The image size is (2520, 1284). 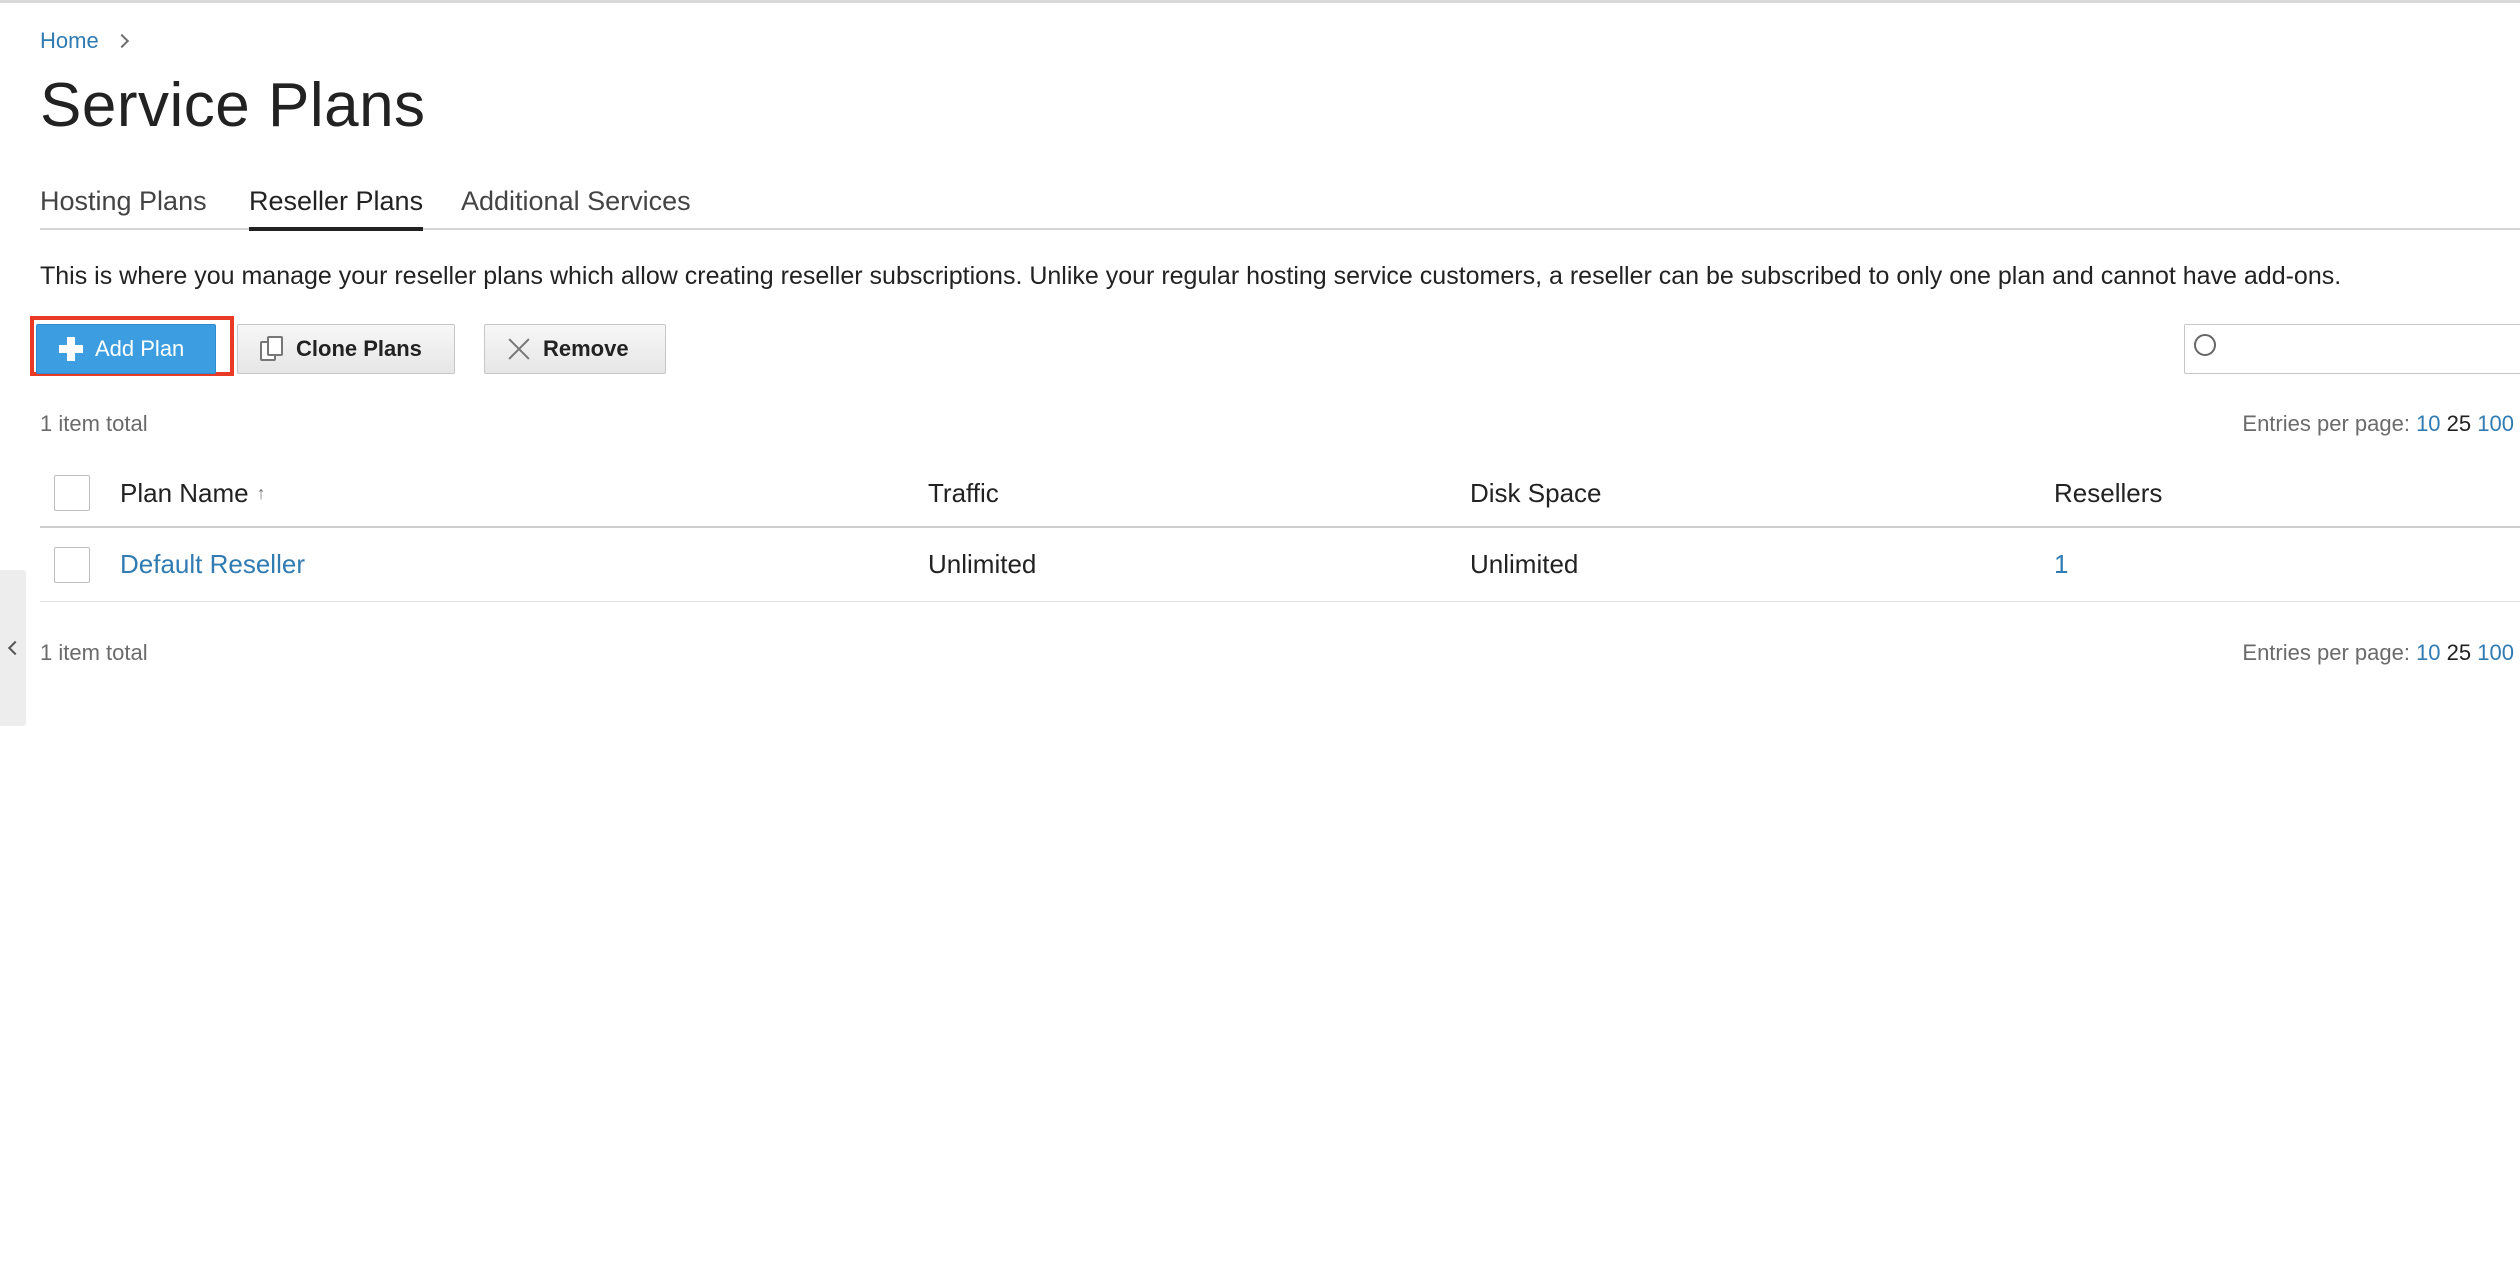 I want to click on column-header-traffic: Traffic, so click(x=963, y=492).